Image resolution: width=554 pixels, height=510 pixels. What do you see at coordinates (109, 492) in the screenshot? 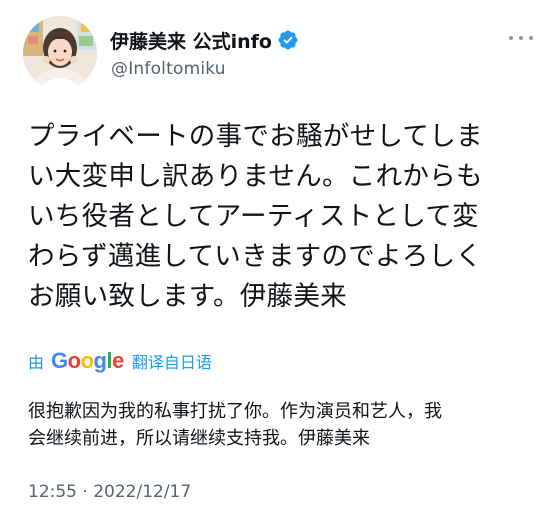
I see `tweet-timestamp: 12:55 · 2022/12/17` at bounding box center [109, 492].